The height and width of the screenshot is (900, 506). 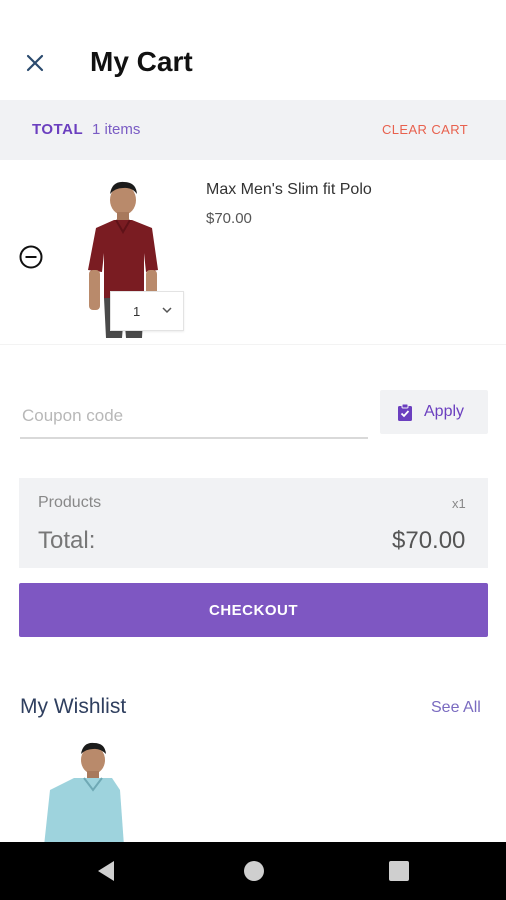 I want to click on total-amount: $70.00, so click(x=429, y=540).